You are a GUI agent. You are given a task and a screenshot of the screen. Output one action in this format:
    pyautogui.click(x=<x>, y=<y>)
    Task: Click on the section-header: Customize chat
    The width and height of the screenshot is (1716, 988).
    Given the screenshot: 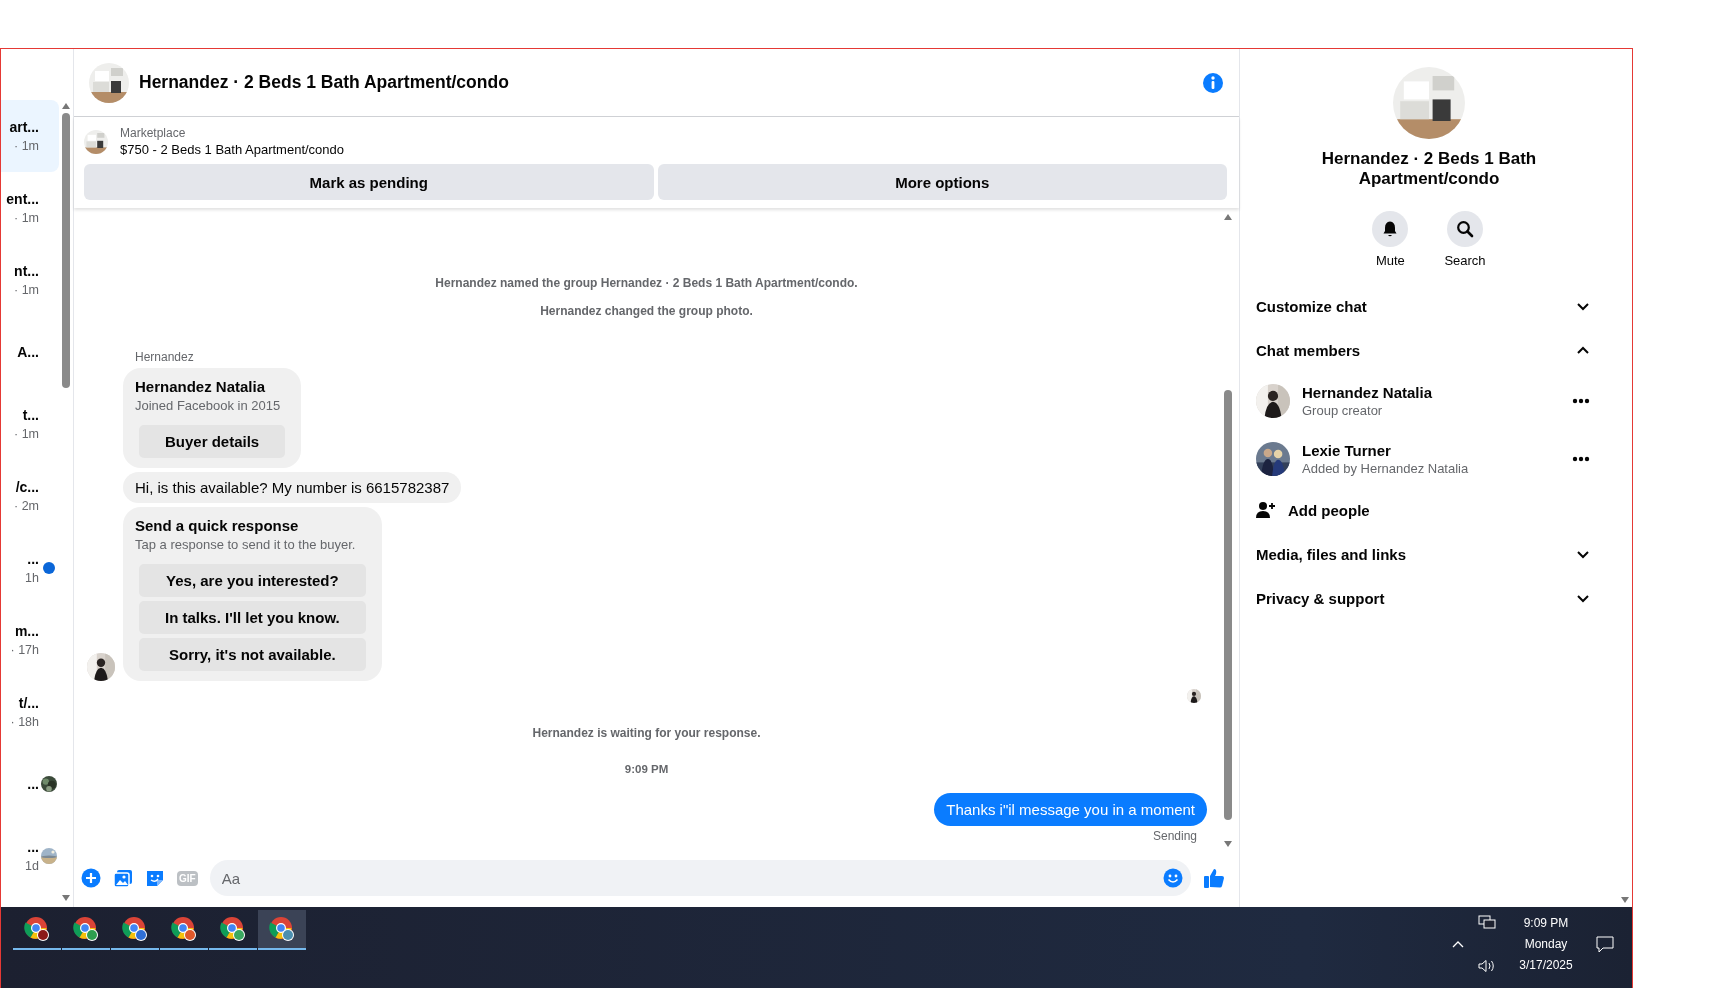 What is the action you would take?
    pyautogui.click(x=1429, y=306)
    